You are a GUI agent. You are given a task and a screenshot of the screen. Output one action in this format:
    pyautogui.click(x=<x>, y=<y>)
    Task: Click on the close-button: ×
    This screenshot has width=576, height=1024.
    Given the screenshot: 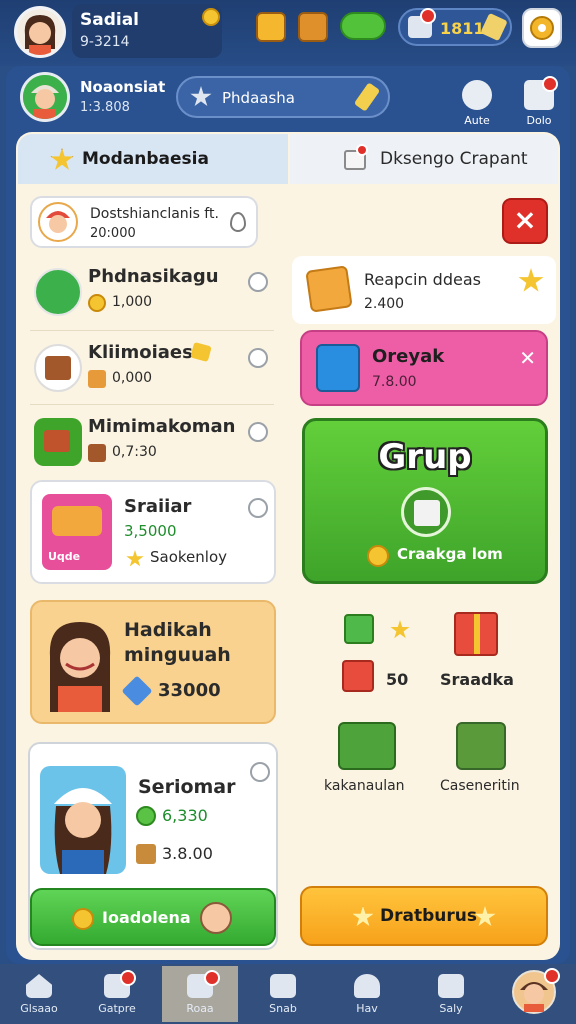 What is the action you would take?
    pyautogui.click(x=525, y=221)
    